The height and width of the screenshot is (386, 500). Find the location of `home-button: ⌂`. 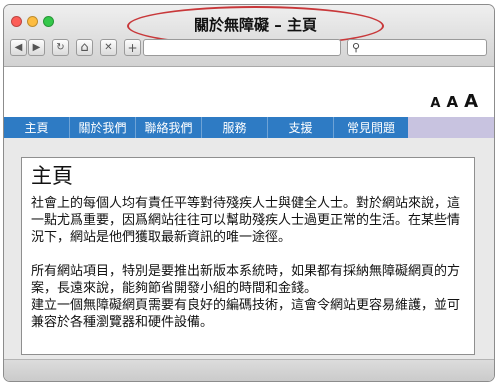

home-button: ⌂ is located at coordinates (84, 47).